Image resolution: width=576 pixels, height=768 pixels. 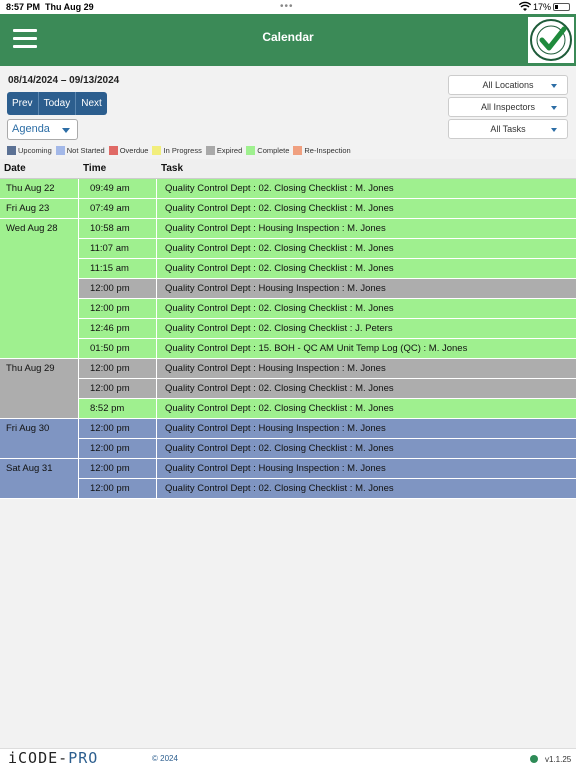 What do you see at coordinates (83, 758) in the screenshot?
I see `brand-pro: PRO` at bounding box center [83, 758].